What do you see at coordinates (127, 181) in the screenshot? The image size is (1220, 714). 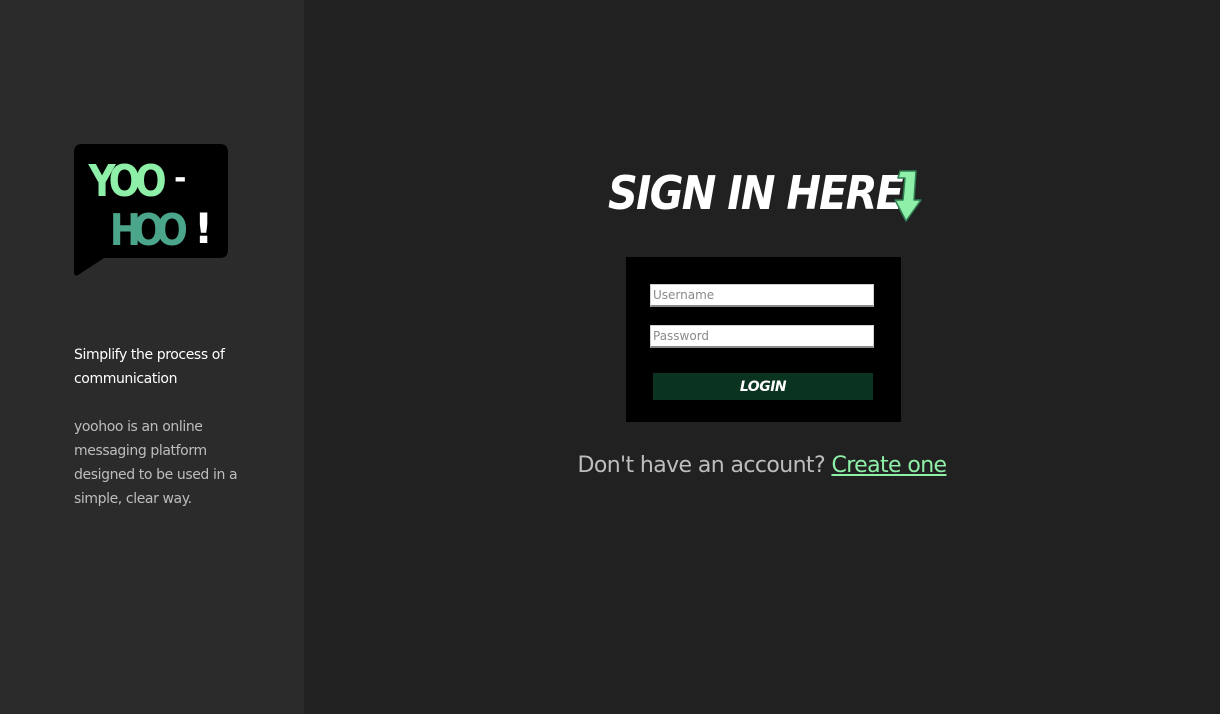 I see `logo-text-yoo: YOO` at bounding box center [127, 181].